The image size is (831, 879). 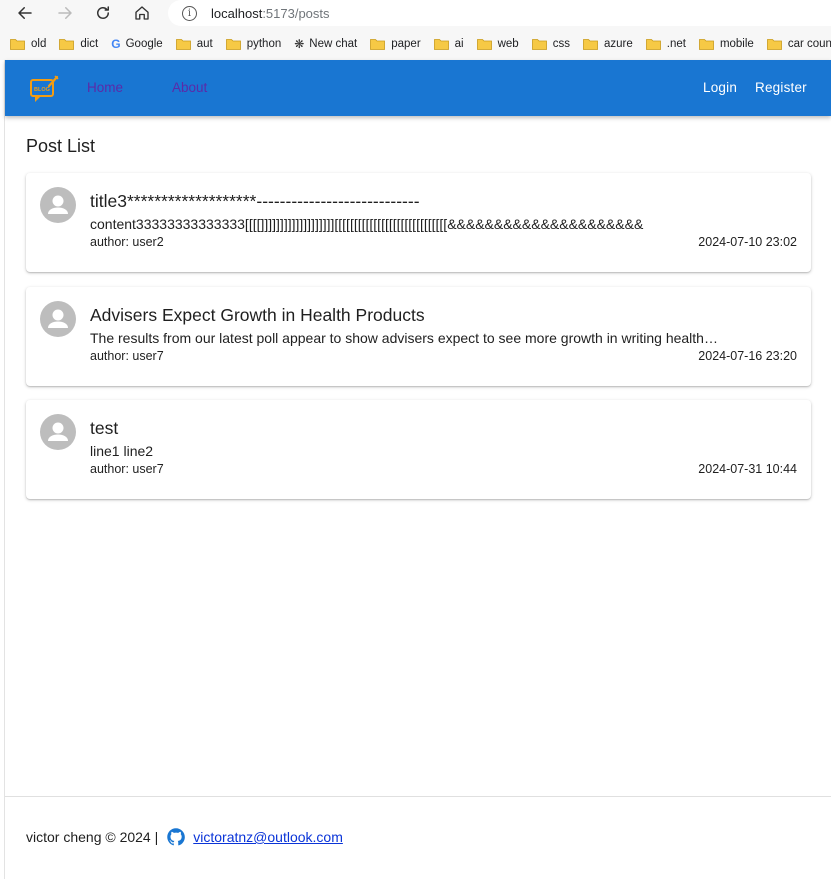 What do you see at coordinates (508, 44) in the screenshot?
I see `bookmark-label: web` at bounding box center [508, 44].